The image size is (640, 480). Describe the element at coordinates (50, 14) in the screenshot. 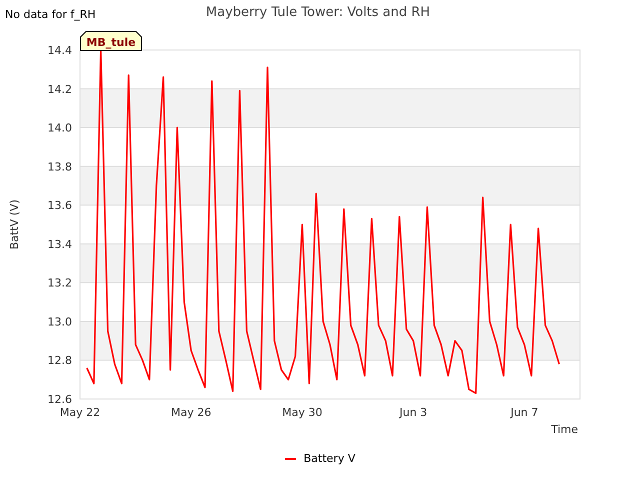

I see `no-data-notice: No data for f_RH` at that location.